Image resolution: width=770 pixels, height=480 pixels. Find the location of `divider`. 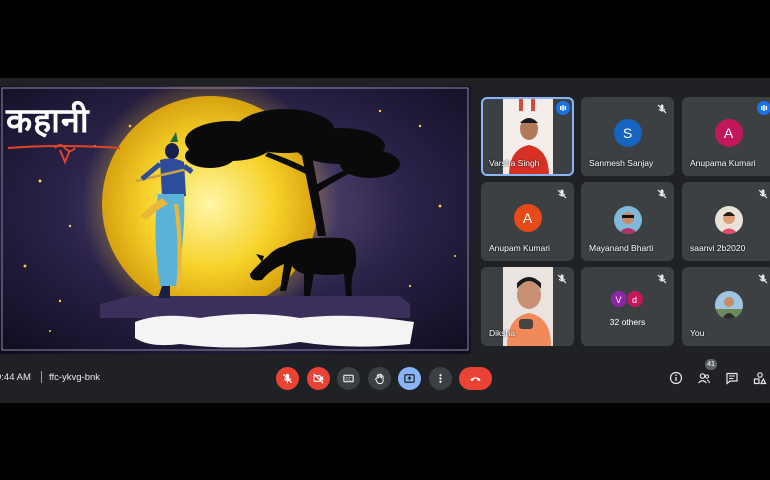

divider is located at coordinates (41, 377).